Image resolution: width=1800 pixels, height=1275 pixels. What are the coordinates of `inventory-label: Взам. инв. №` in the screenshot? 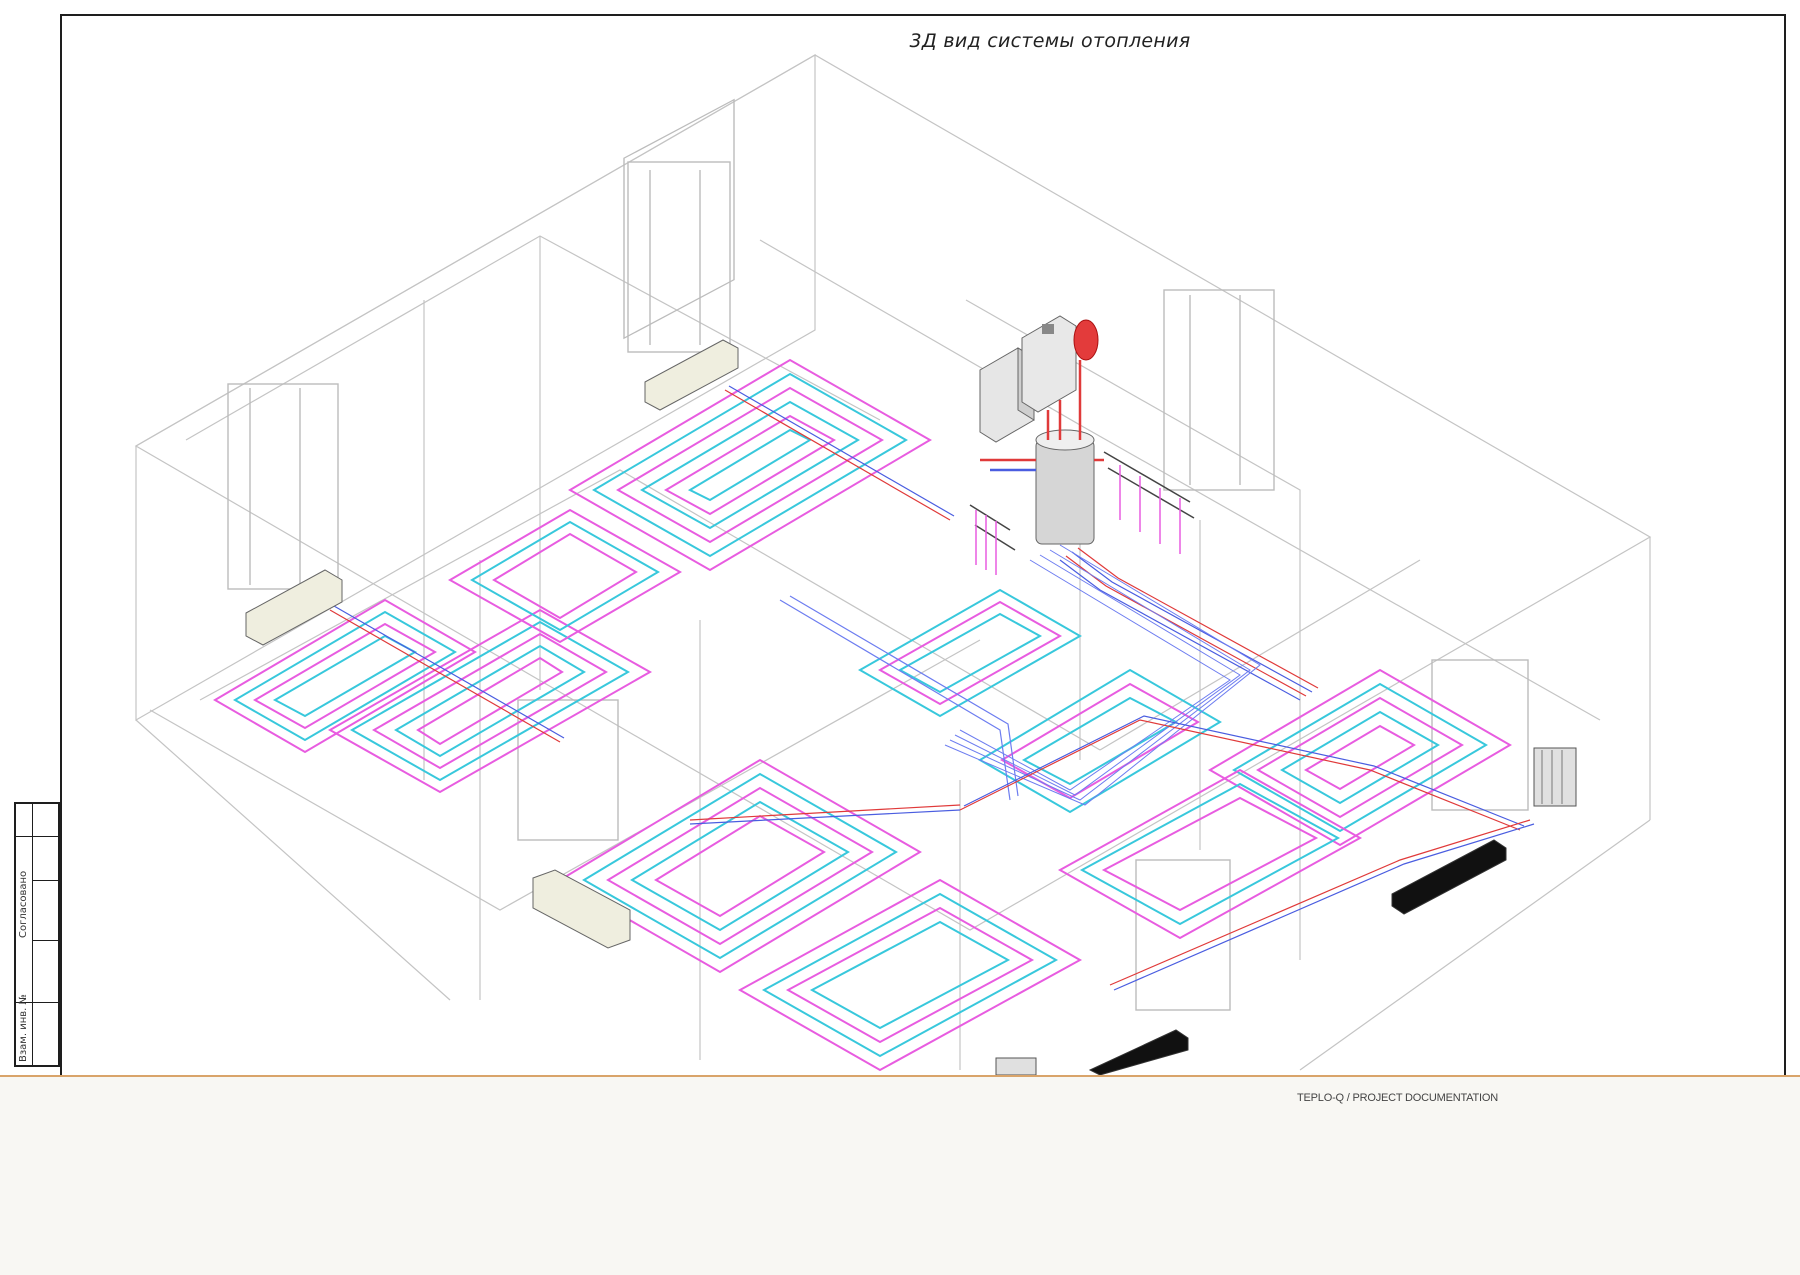 It's located at (23, 1028).